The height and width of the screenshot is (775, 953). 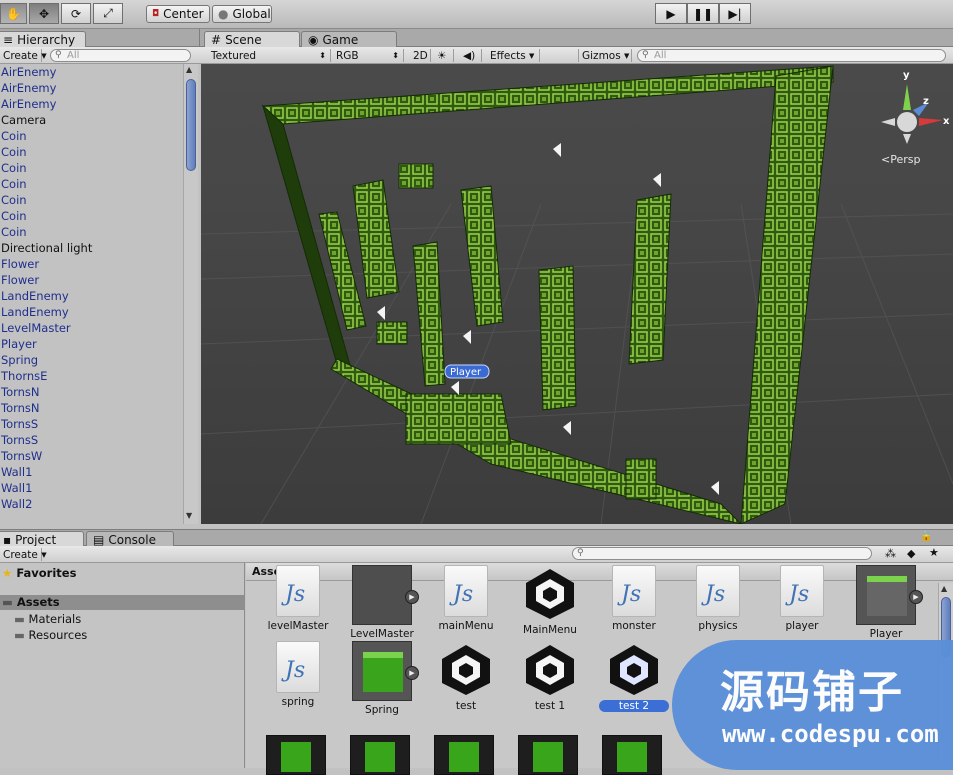 I want to click on projection-label: <Persp, so click(x=900, y=159).